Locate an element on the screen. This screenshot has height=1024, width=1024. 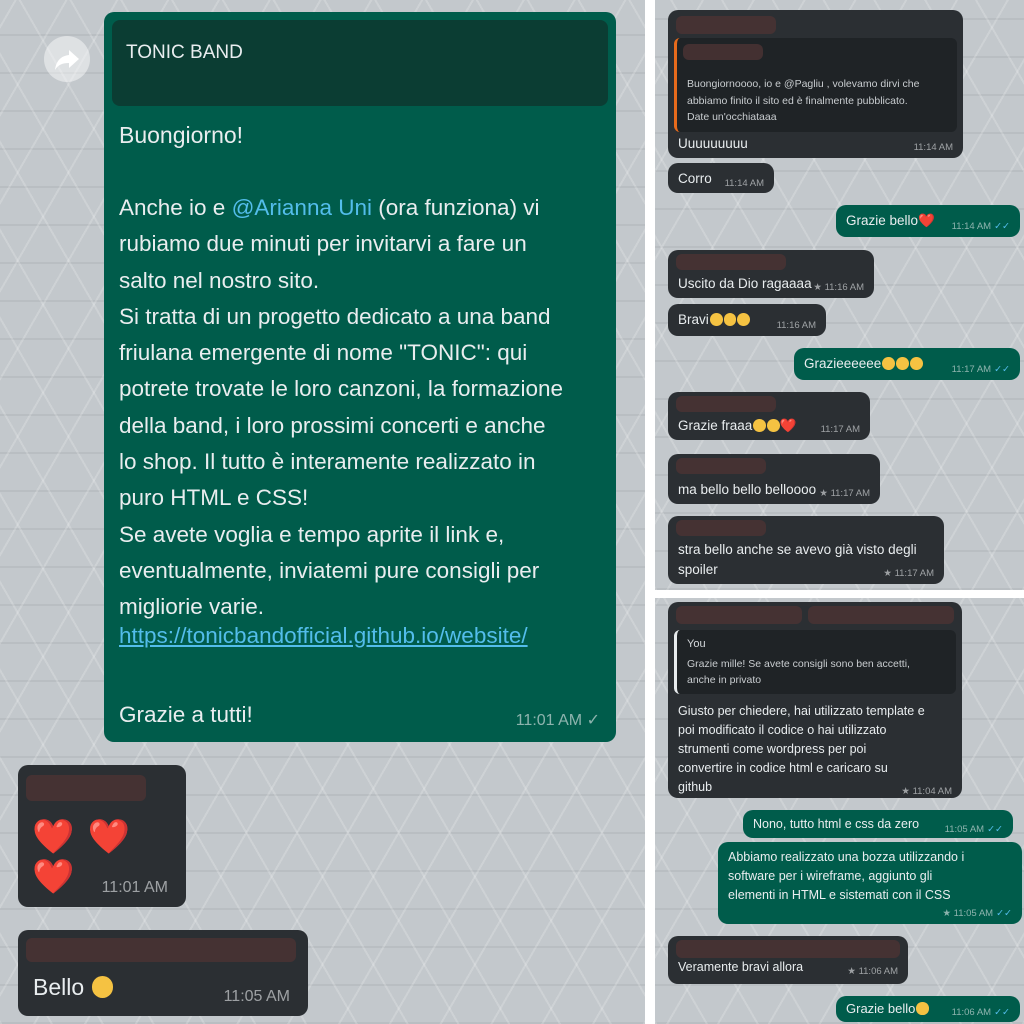
message-bubble-grazie-fraaa: Grazie fraaa ❤️ 11:17 AM is located at coordinates (769, 416).